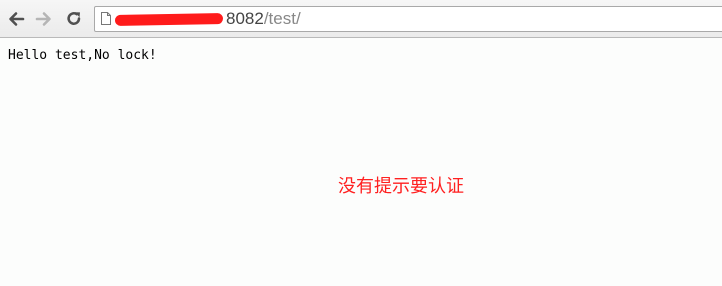 Image resolution: width=722 pixels, height=286 pixels. What do you see at coordinates (408, 19) in the screenshot?
I see `address-bar: 8082/test/` at bounding box center [408, 19].